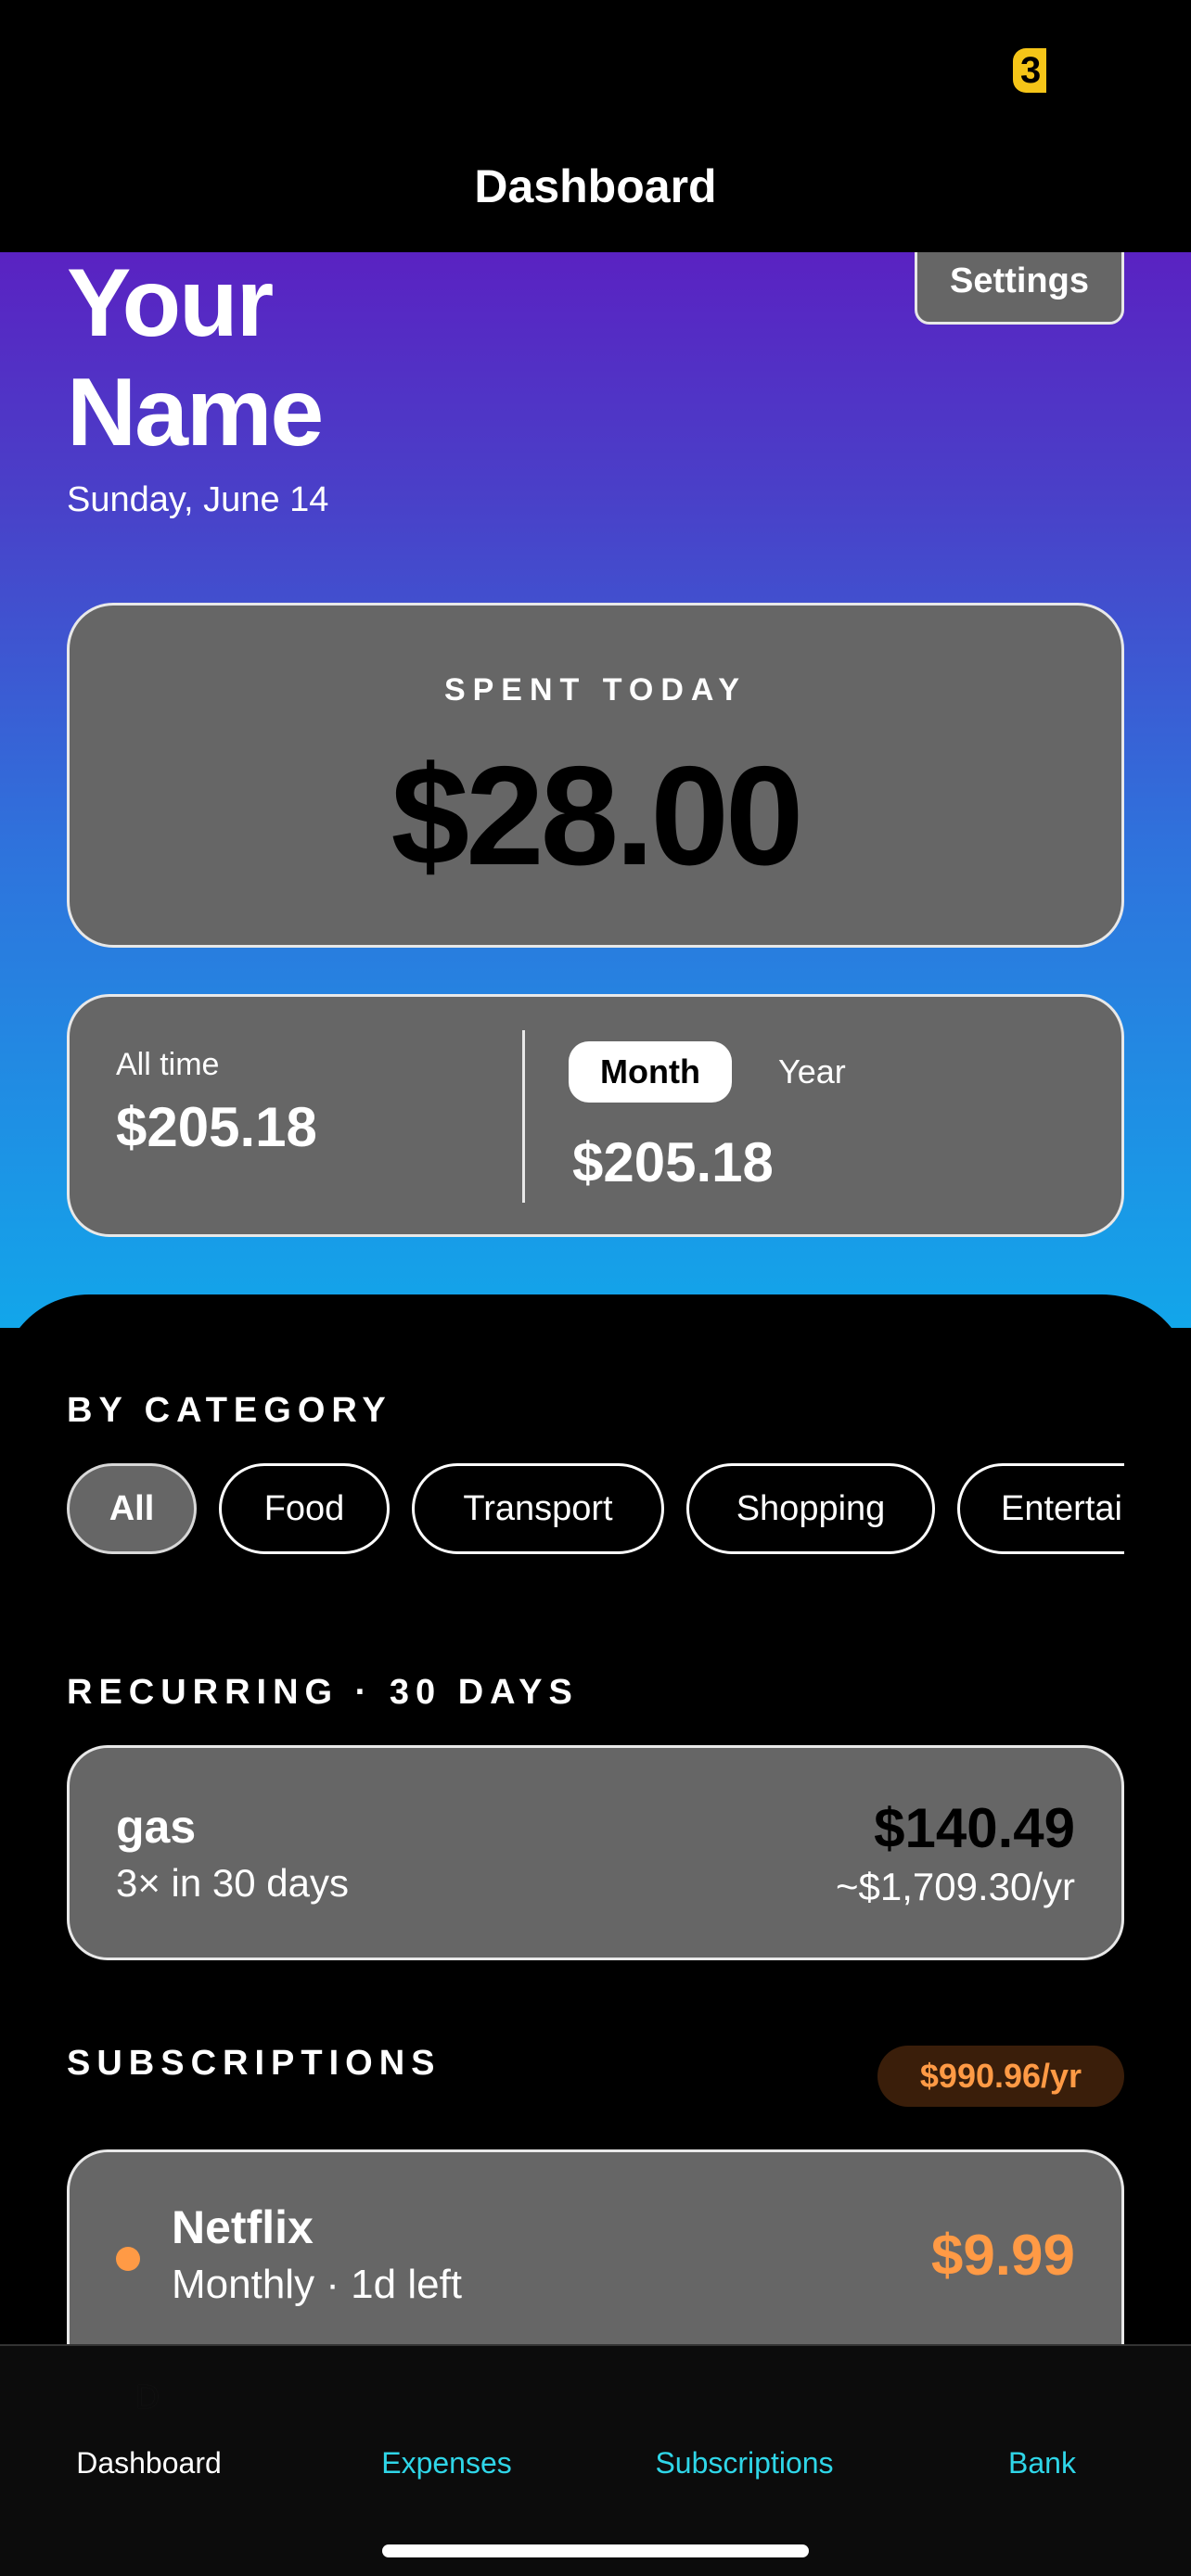 This screenshot has height=2576, width=1191. What do you see at coordinates (149, 2463) in the screenshot?
I see `tab-dashboard: Dashboard` at bounding box center [149, 2463].